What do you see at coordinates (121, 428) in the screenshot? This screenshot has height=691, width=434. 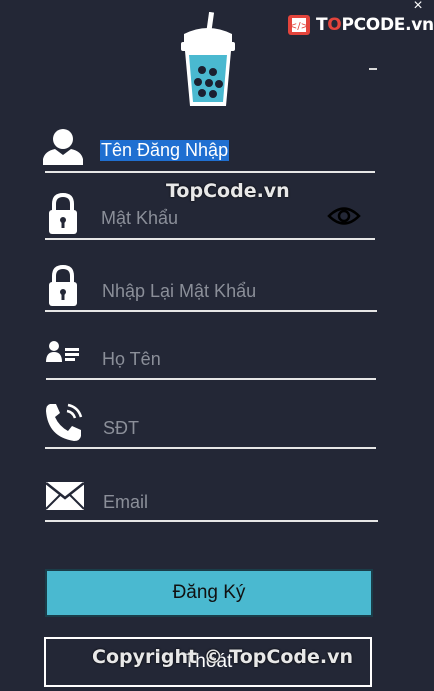 I see `phone-input: SĐT` at bounding box center [121, 428].